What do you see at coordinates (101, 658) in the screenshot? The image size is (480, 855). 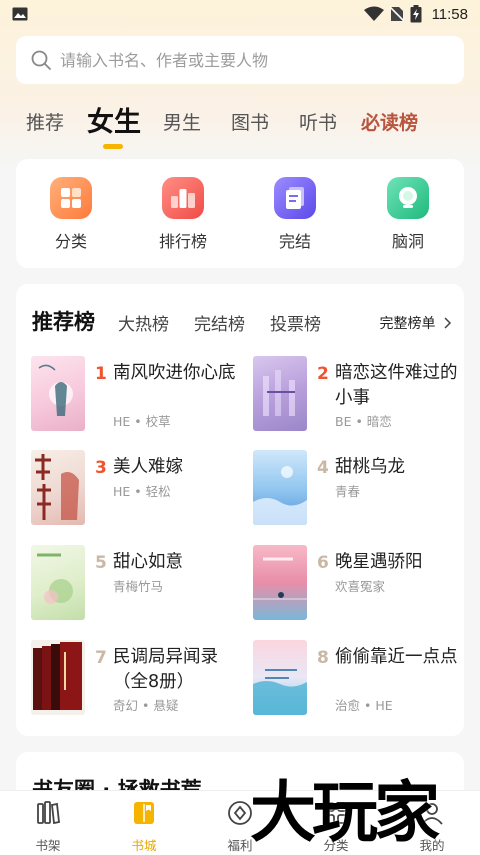 I see `rank-number: 7` at bounding box center [101, 658].